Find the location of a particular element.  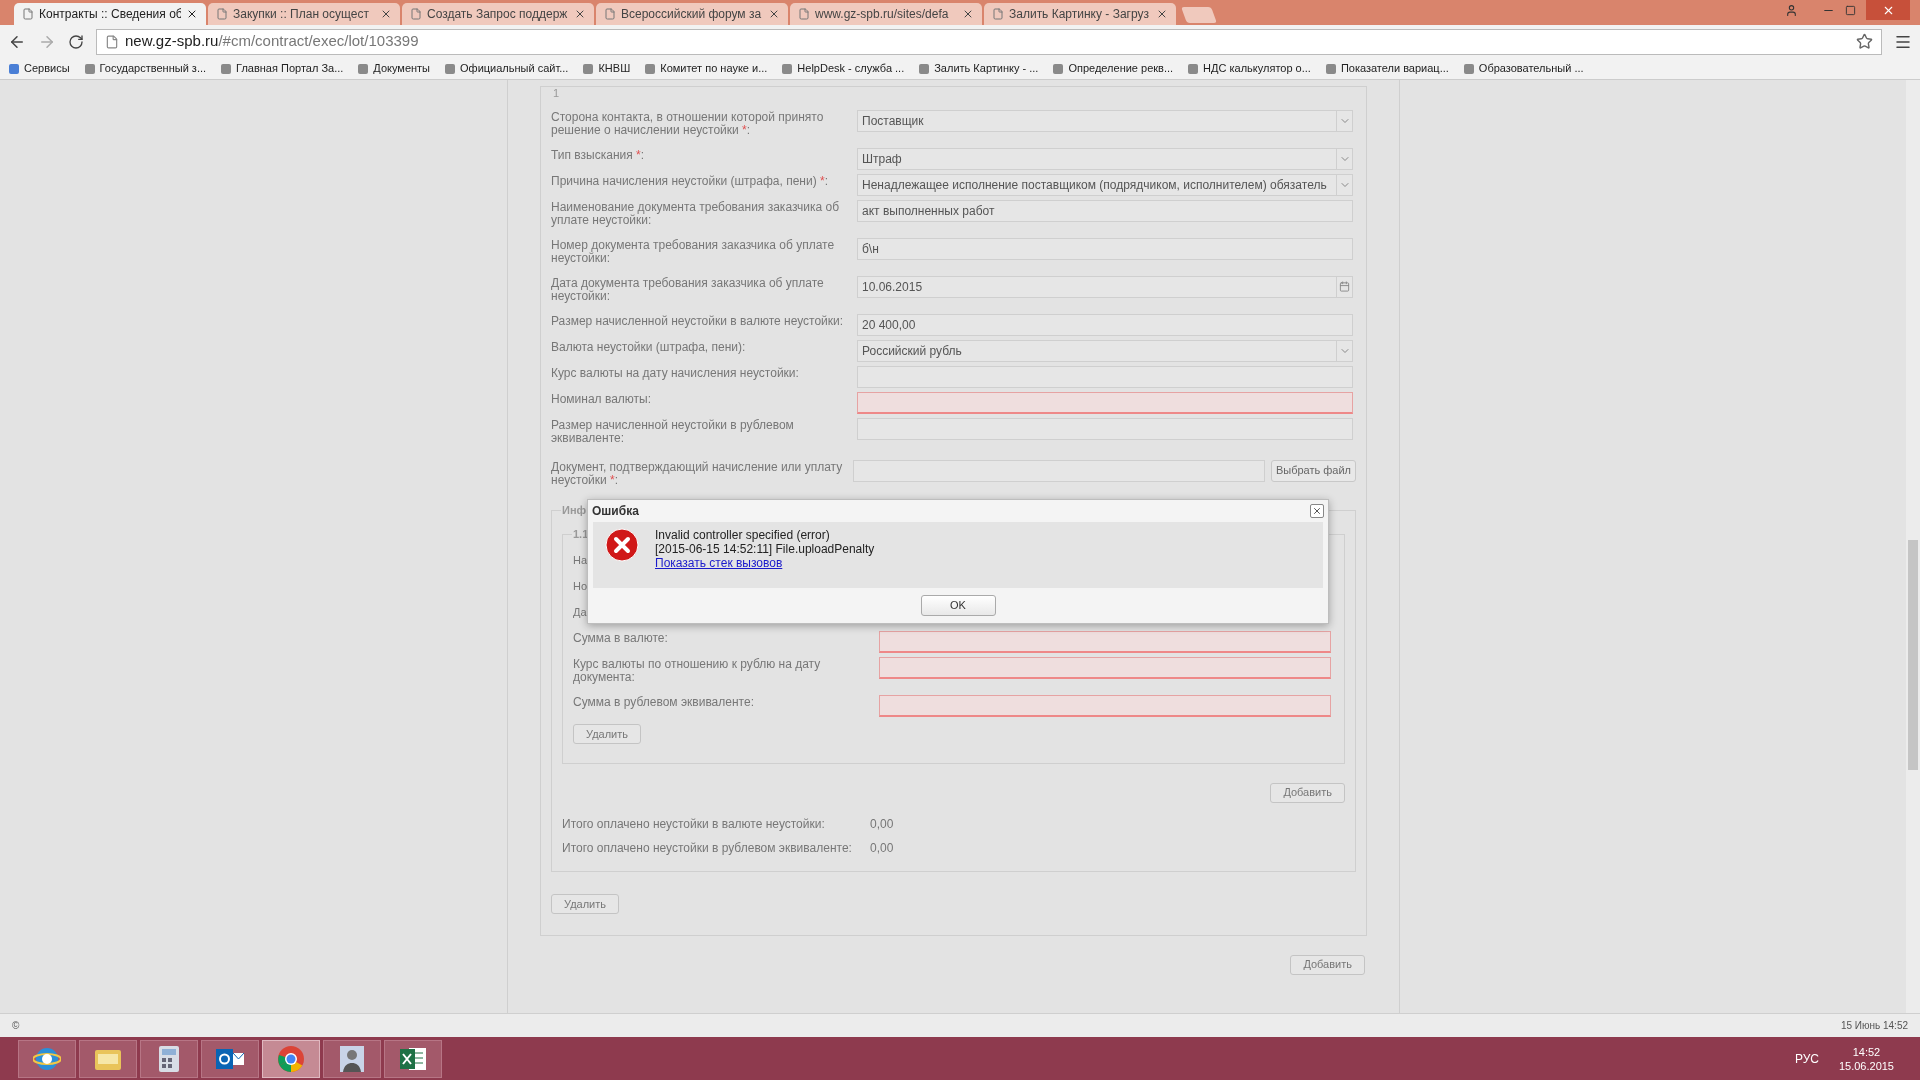

clock: 14:52 15.06.2015 is located at coordinates (1866, 1058).